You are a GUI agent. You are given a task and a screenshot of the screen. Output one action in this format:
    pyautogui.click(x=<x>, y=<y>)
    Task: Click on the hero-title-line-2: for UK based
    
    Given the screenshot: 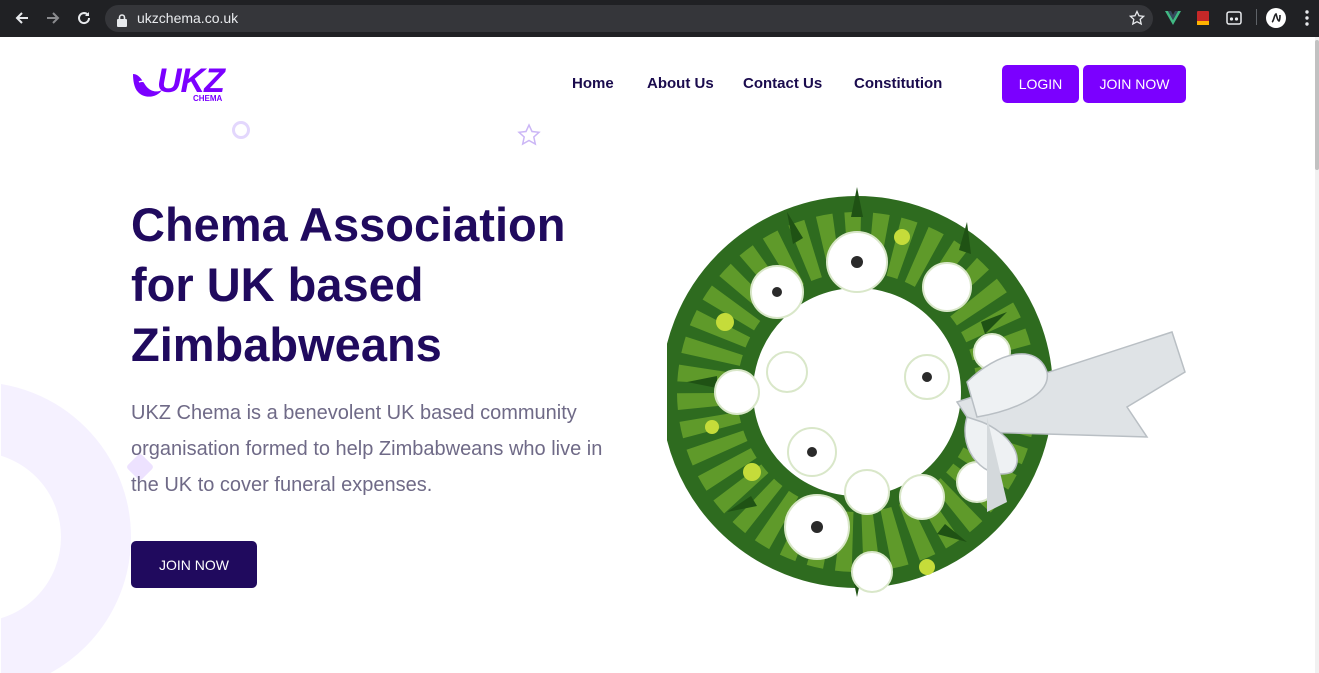 What is the action you would take?
    pyautogui.click(x=277, y=284)
    